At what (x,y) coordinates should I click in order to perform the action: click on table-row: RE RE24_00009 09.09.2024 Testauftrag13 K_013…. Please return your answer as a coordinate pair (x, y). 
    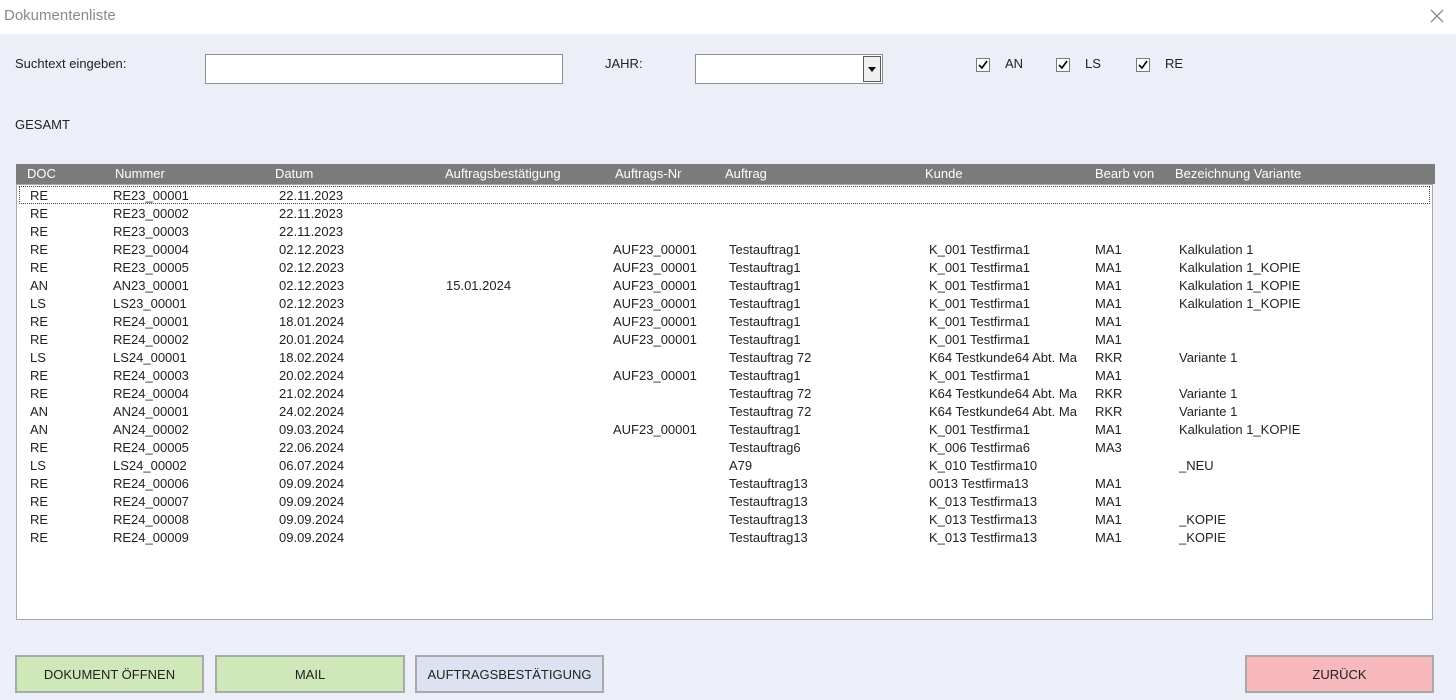
    Looking at the image, I should click on (724, 537).